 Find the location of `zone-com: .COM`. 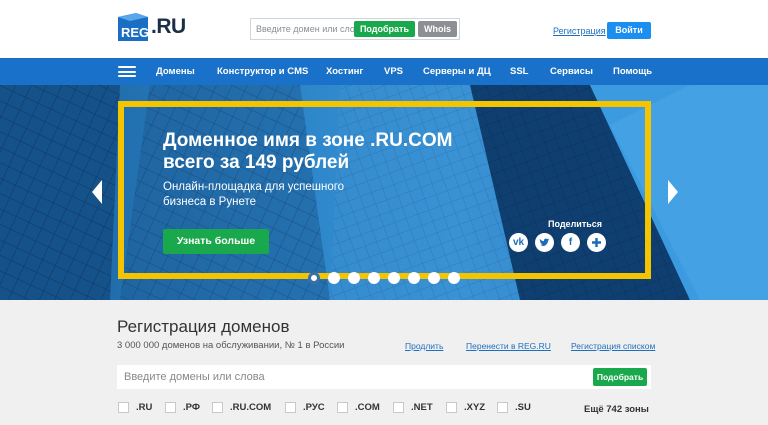

zone-com: .COM is located at coordinates (358, 407).